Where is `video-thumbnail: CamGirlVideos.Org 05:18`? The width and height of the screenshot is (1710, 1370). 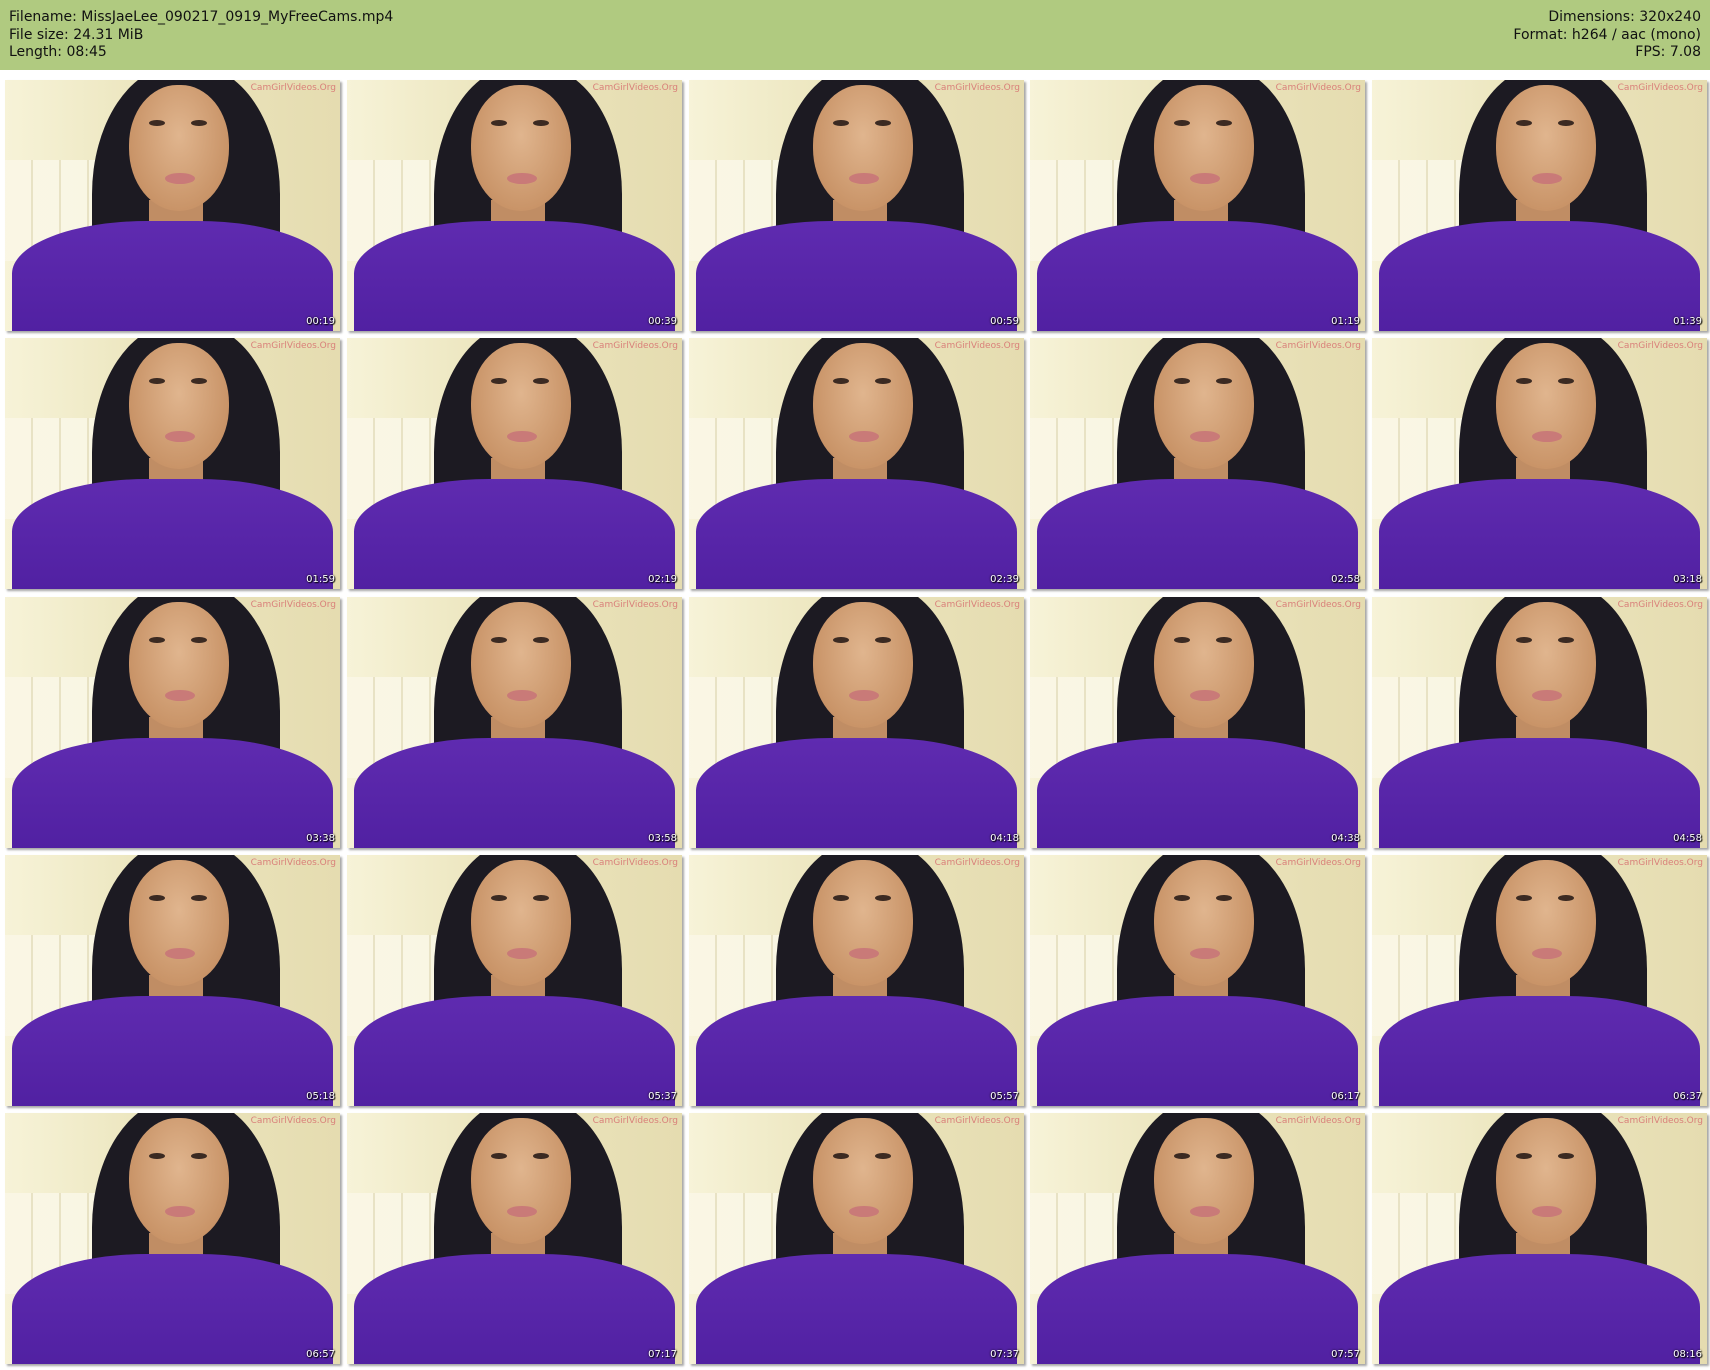 video-thumbnail: CamGirlVideos.Org 05:18 is located at coordinates (172, 980).